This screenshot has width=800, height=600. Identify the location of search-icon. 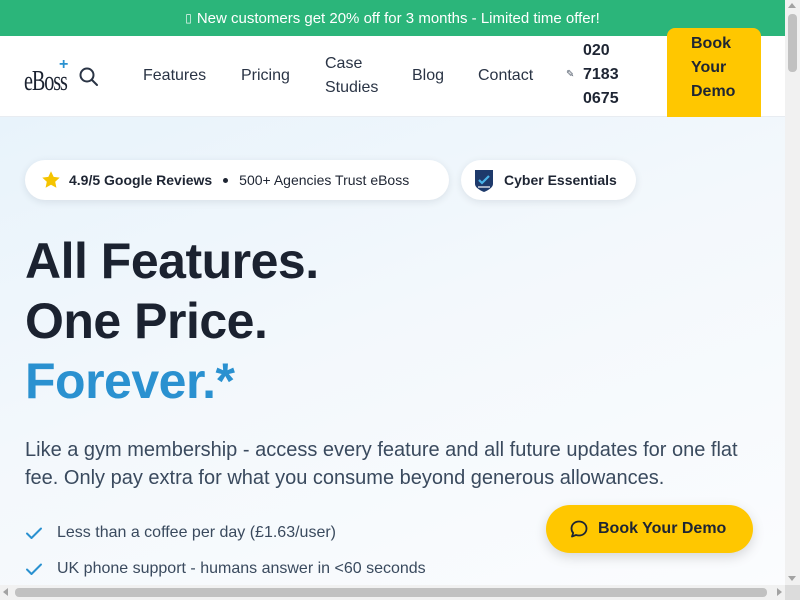
(88, 76).